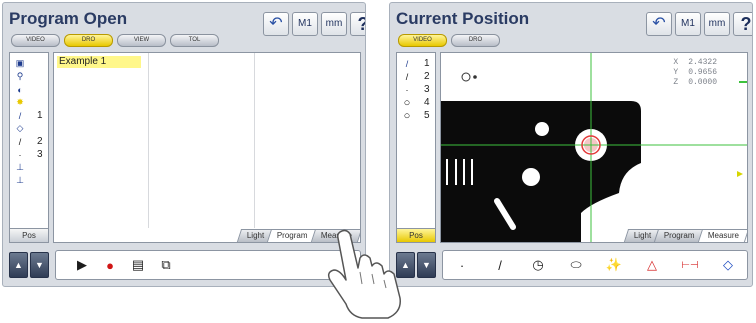  Describe the element at coordinates (500, 265) in the screenshot. I see `measure-line-icon: /` at that location.